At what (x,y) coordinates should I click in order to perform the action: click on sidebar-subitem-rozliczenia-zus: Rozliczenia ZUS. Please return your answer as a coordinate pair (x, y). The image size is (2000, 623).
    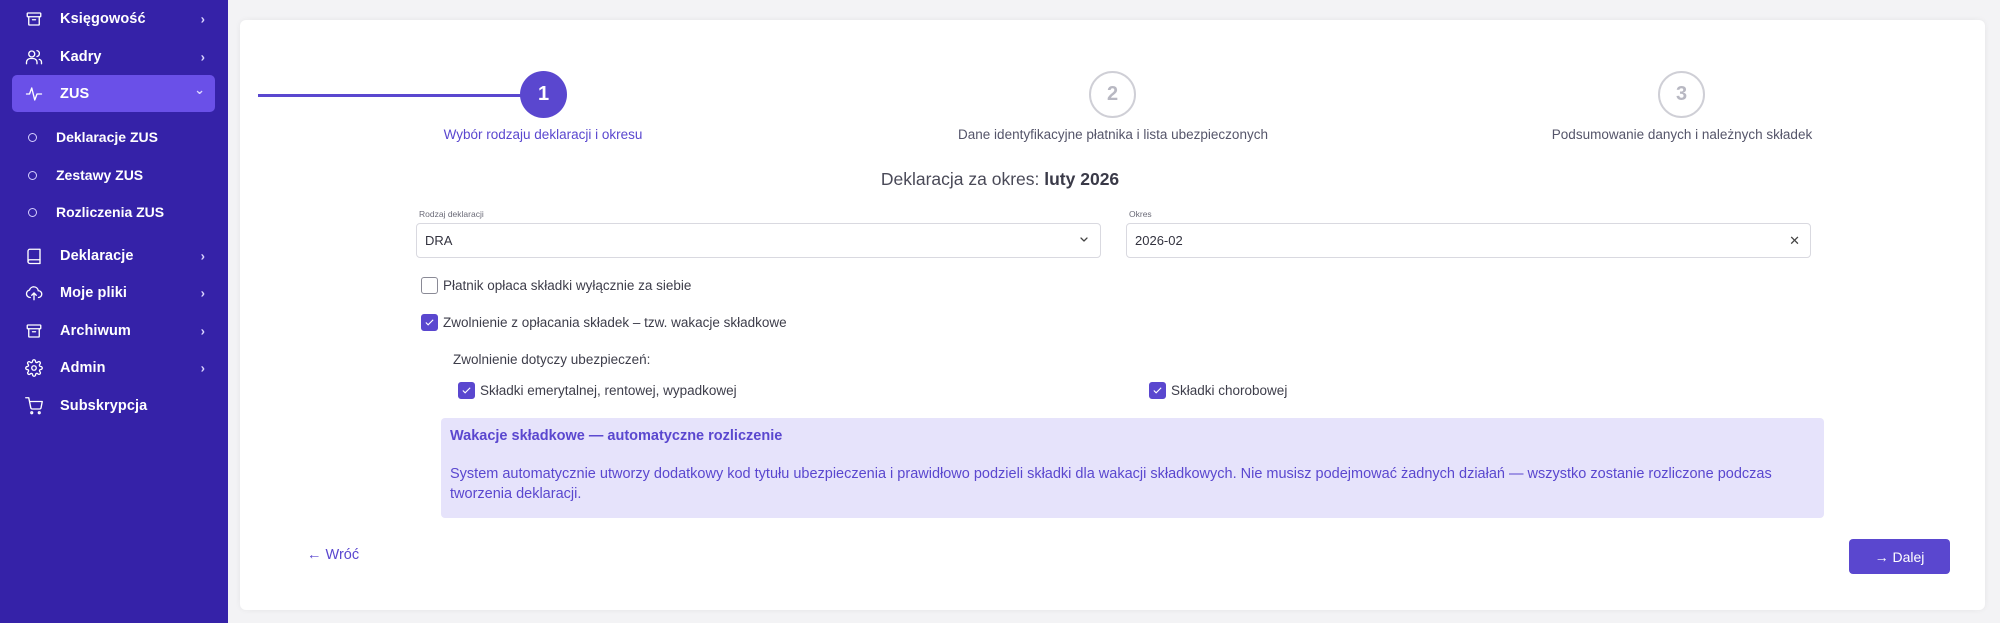
    Looking at the image, I should click on (96, 212).